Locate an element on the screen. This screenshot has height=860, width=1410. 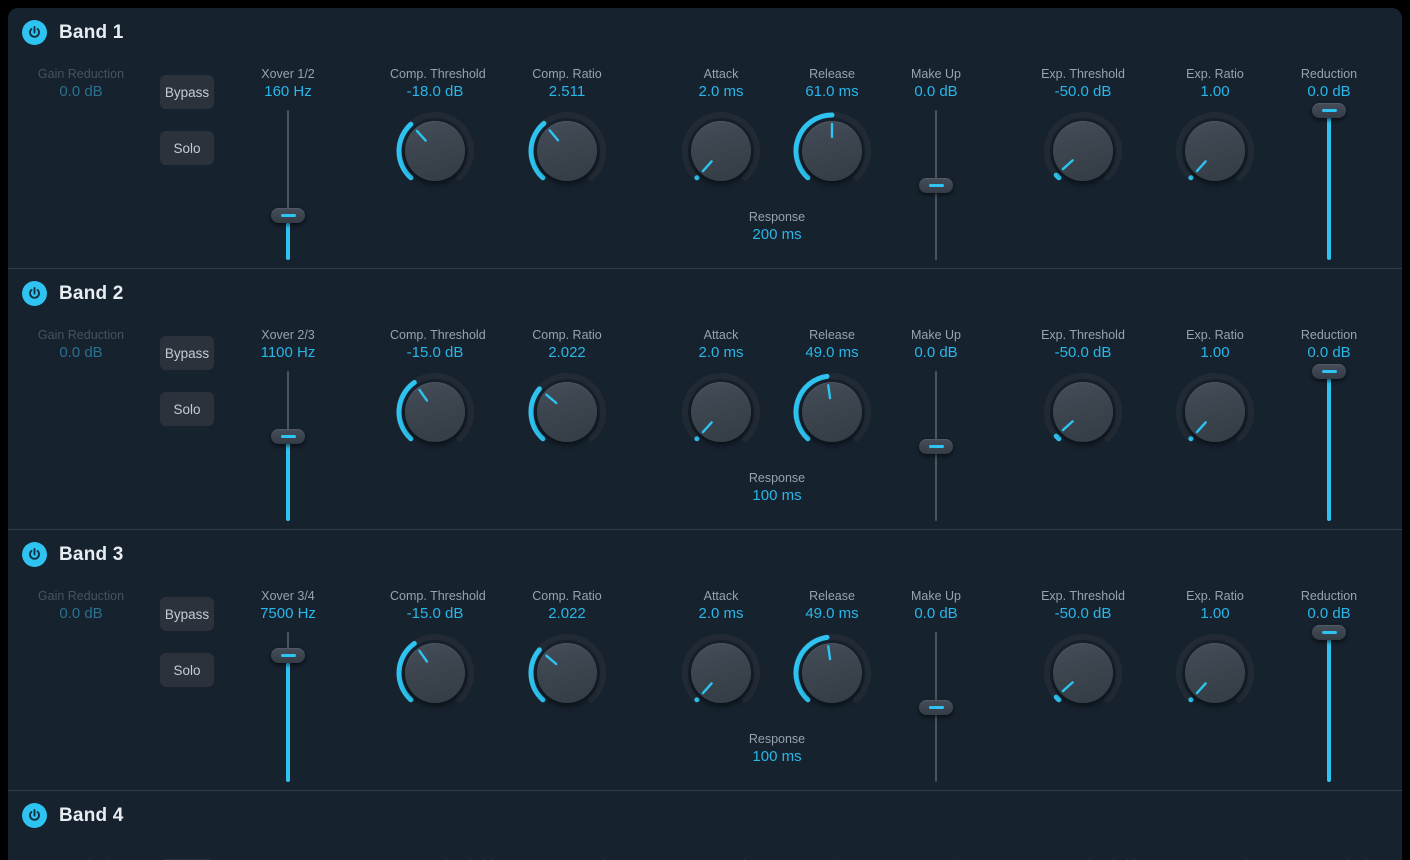
xover: Xover 1/2 160 Hz is located at coordinates (288, 163).